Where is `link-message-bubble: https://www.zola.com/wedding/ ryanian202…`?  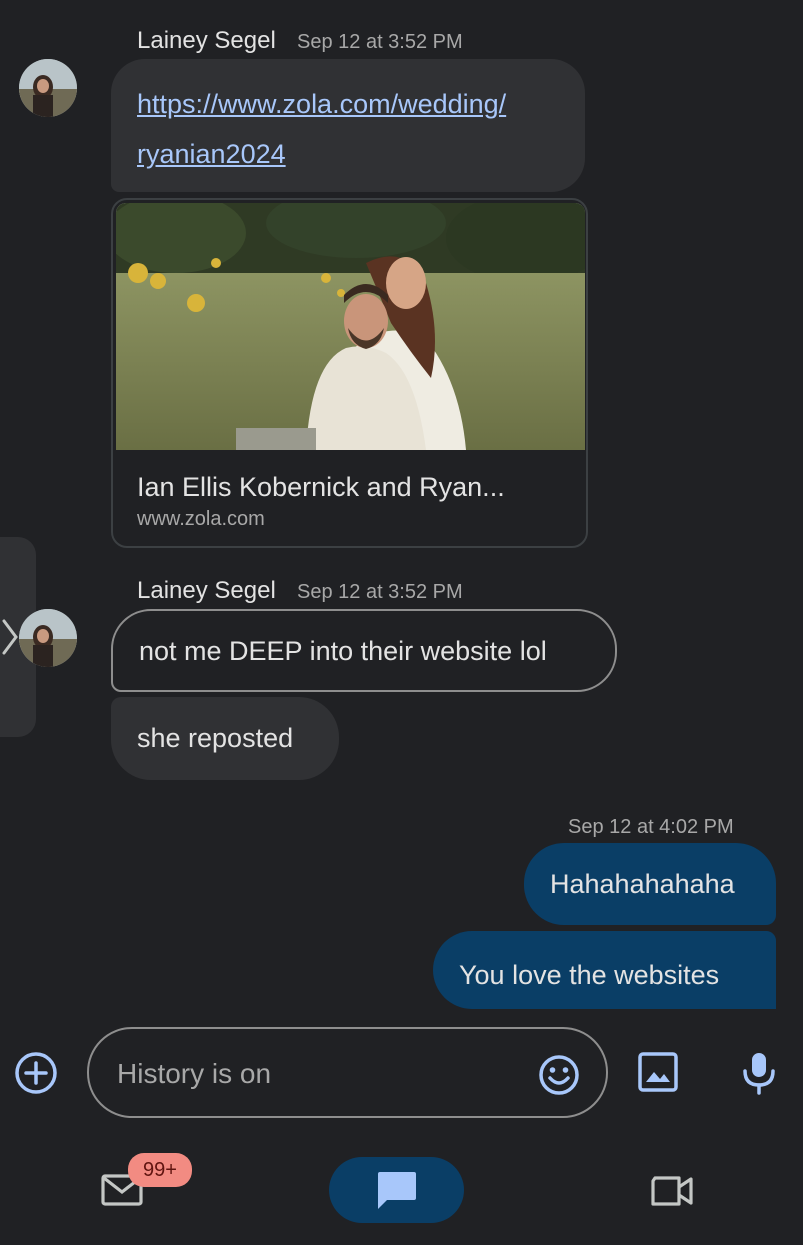
link-message-bubble: https://www.zola.com/wedding/ ryanian202… is located at coordinates (348, 125).